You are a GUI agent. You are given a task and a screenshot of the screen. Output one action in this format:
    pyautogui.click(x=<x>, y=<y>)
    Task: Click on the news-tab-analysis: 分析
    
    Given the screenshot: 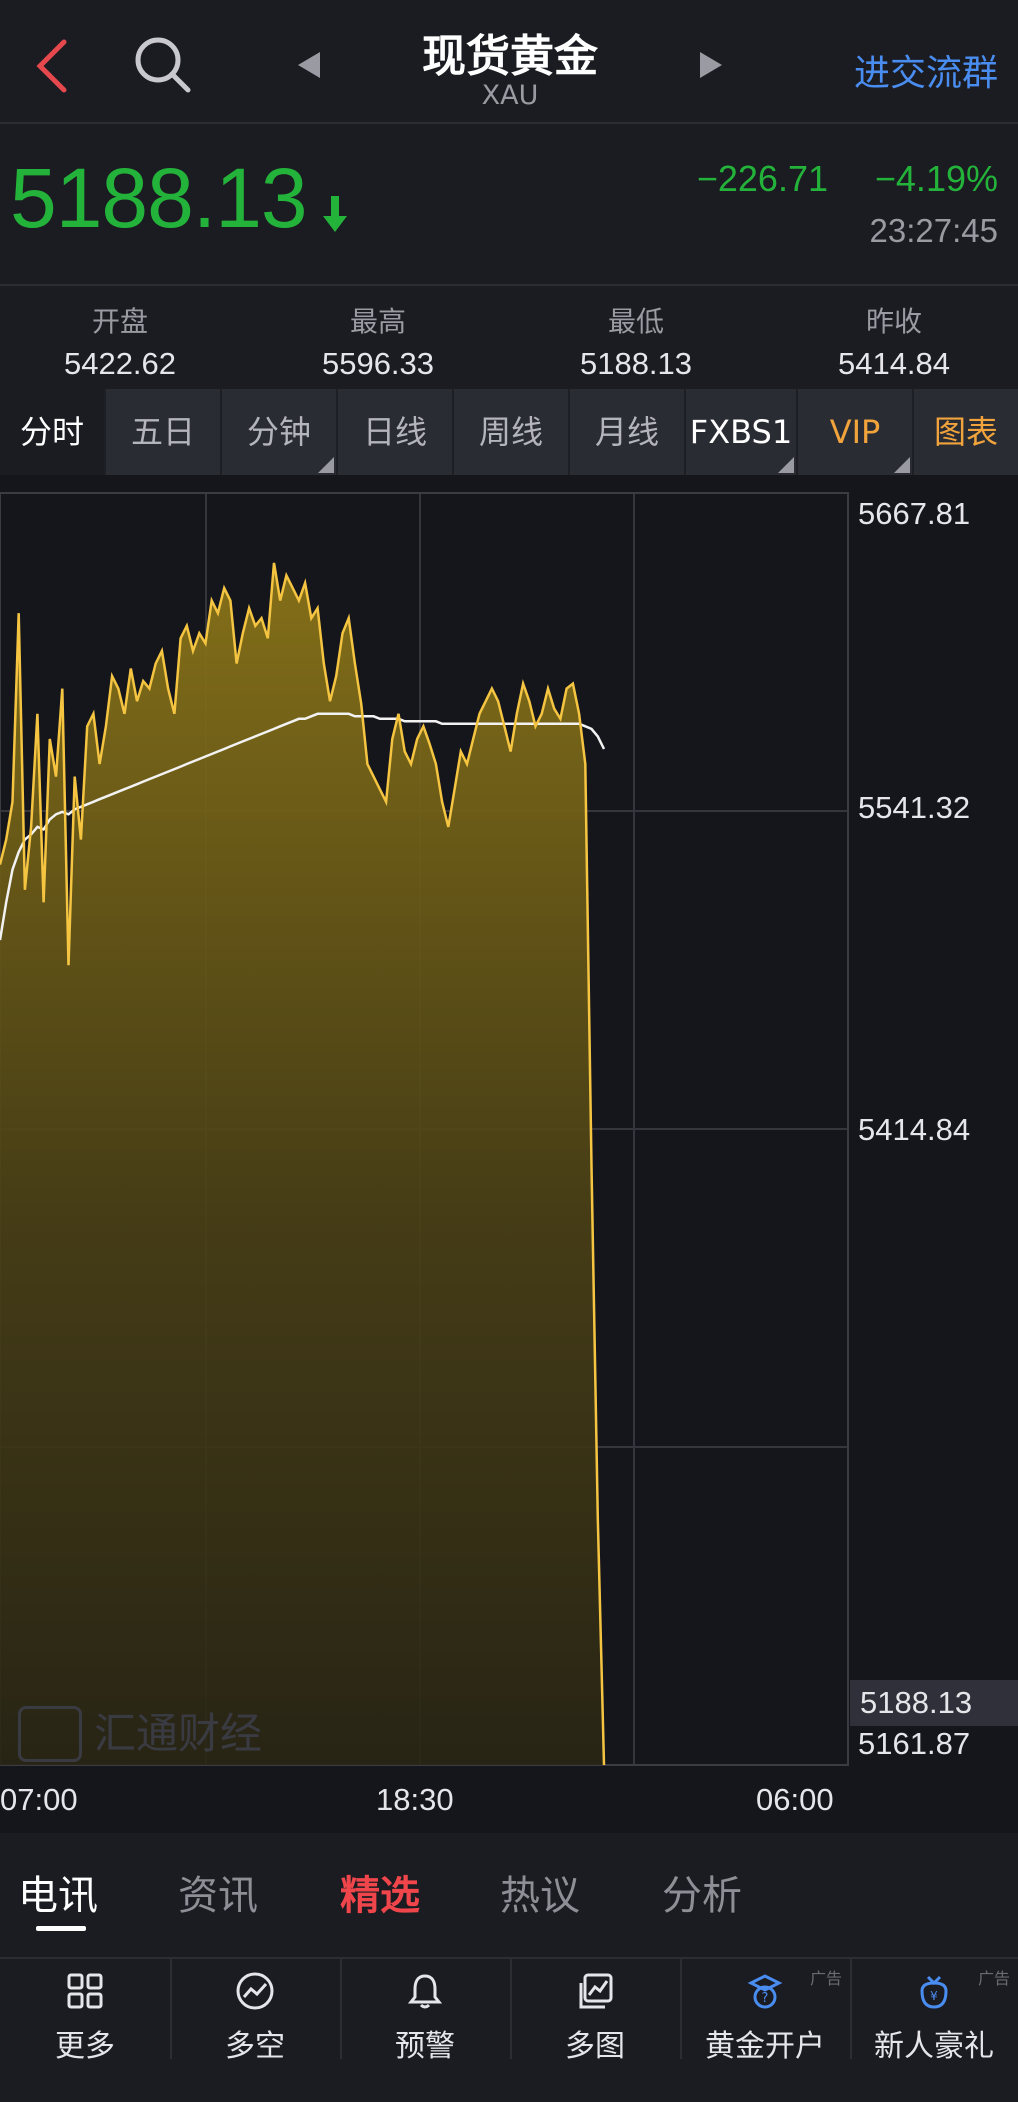 What is the action you would take?
    pyautogui.click(x=702, y=1892)
    